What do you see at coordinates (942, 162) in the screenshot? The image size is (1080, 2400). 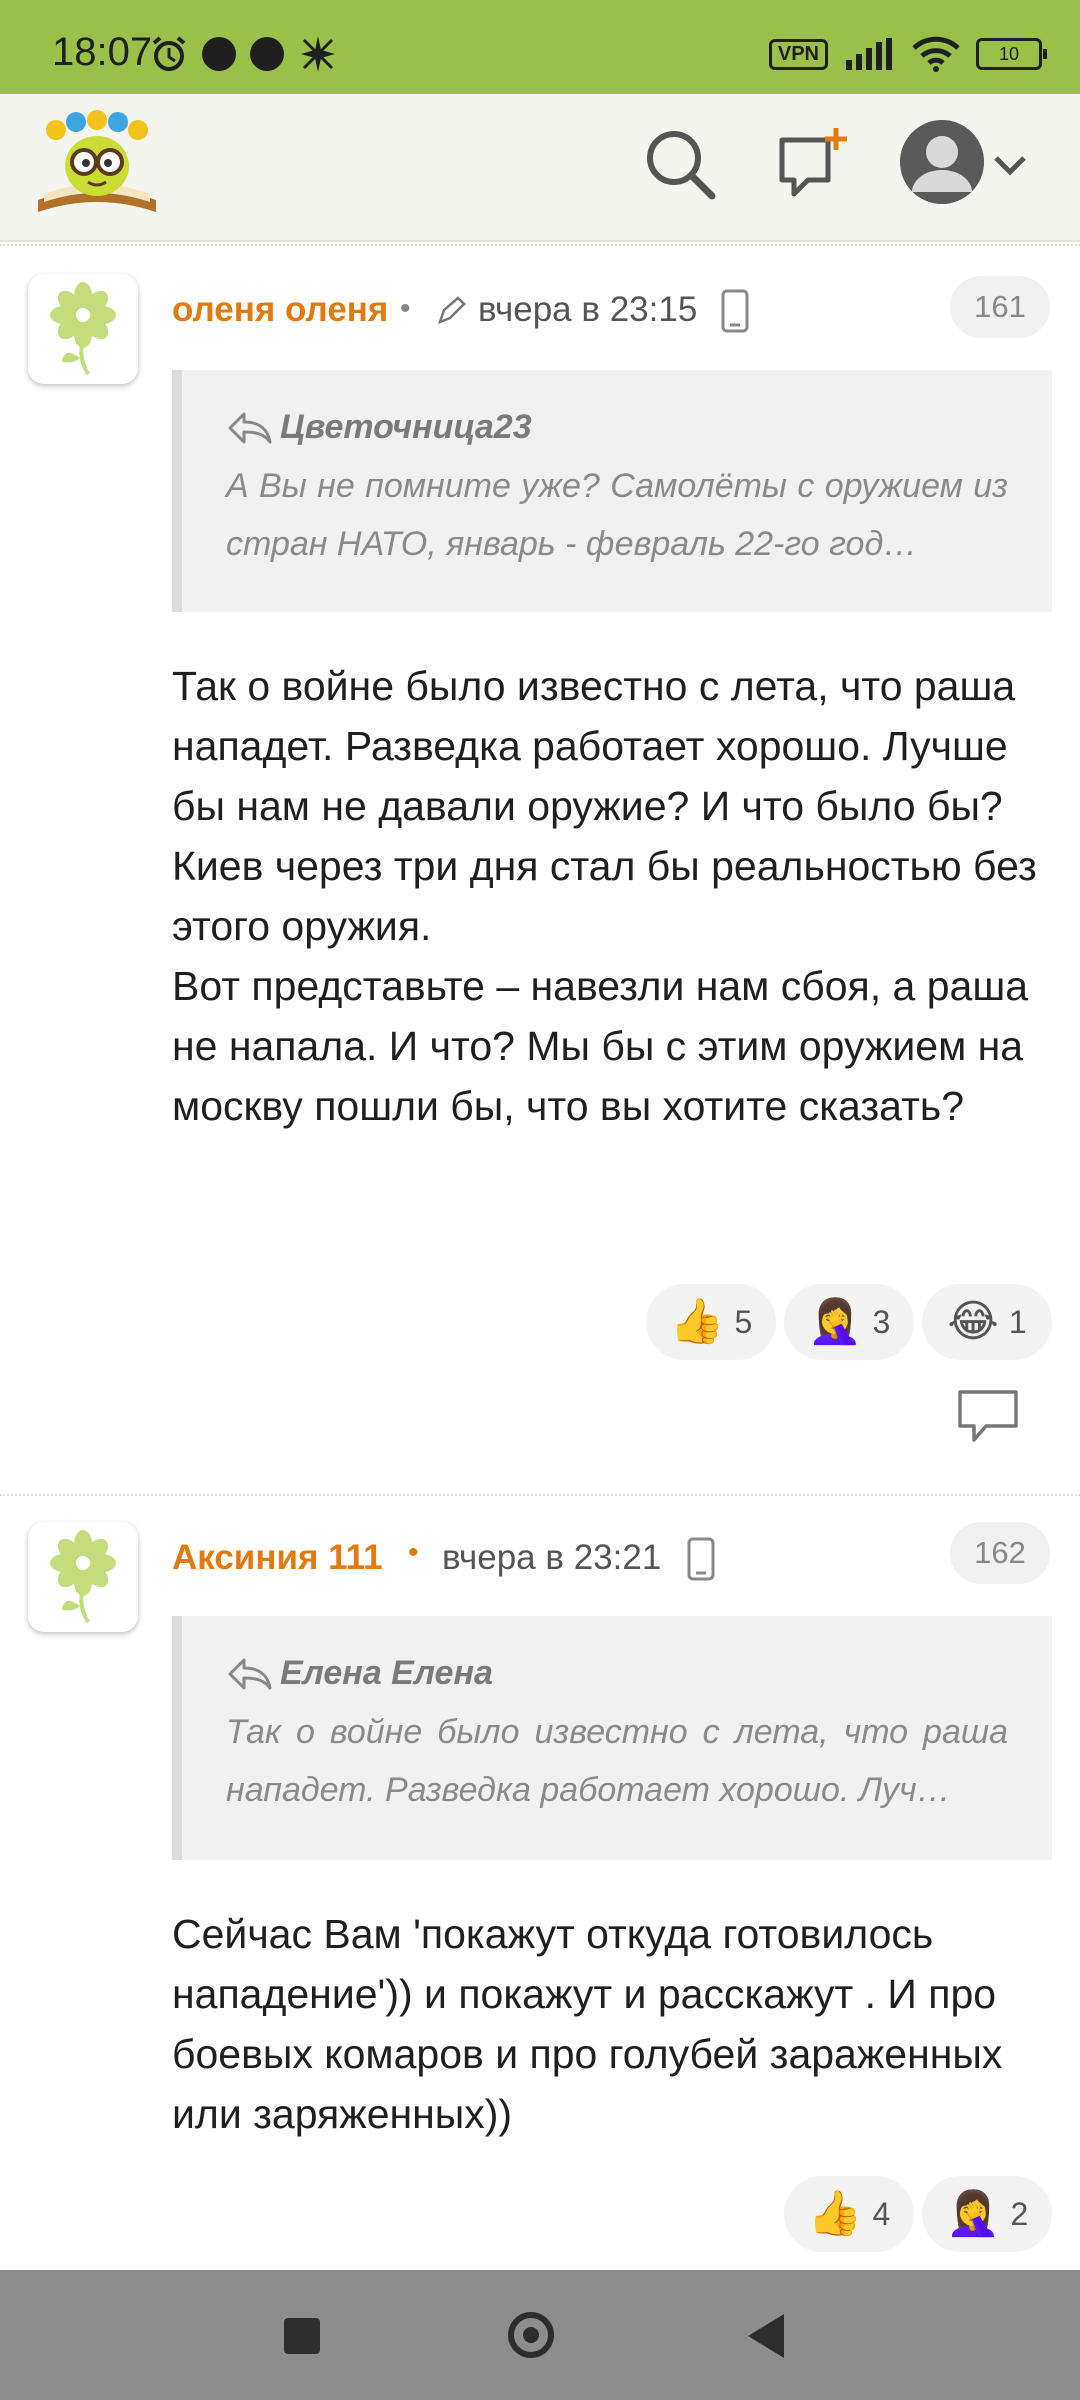 I see `user-avatar-icon` at bounding box center [942, 162].